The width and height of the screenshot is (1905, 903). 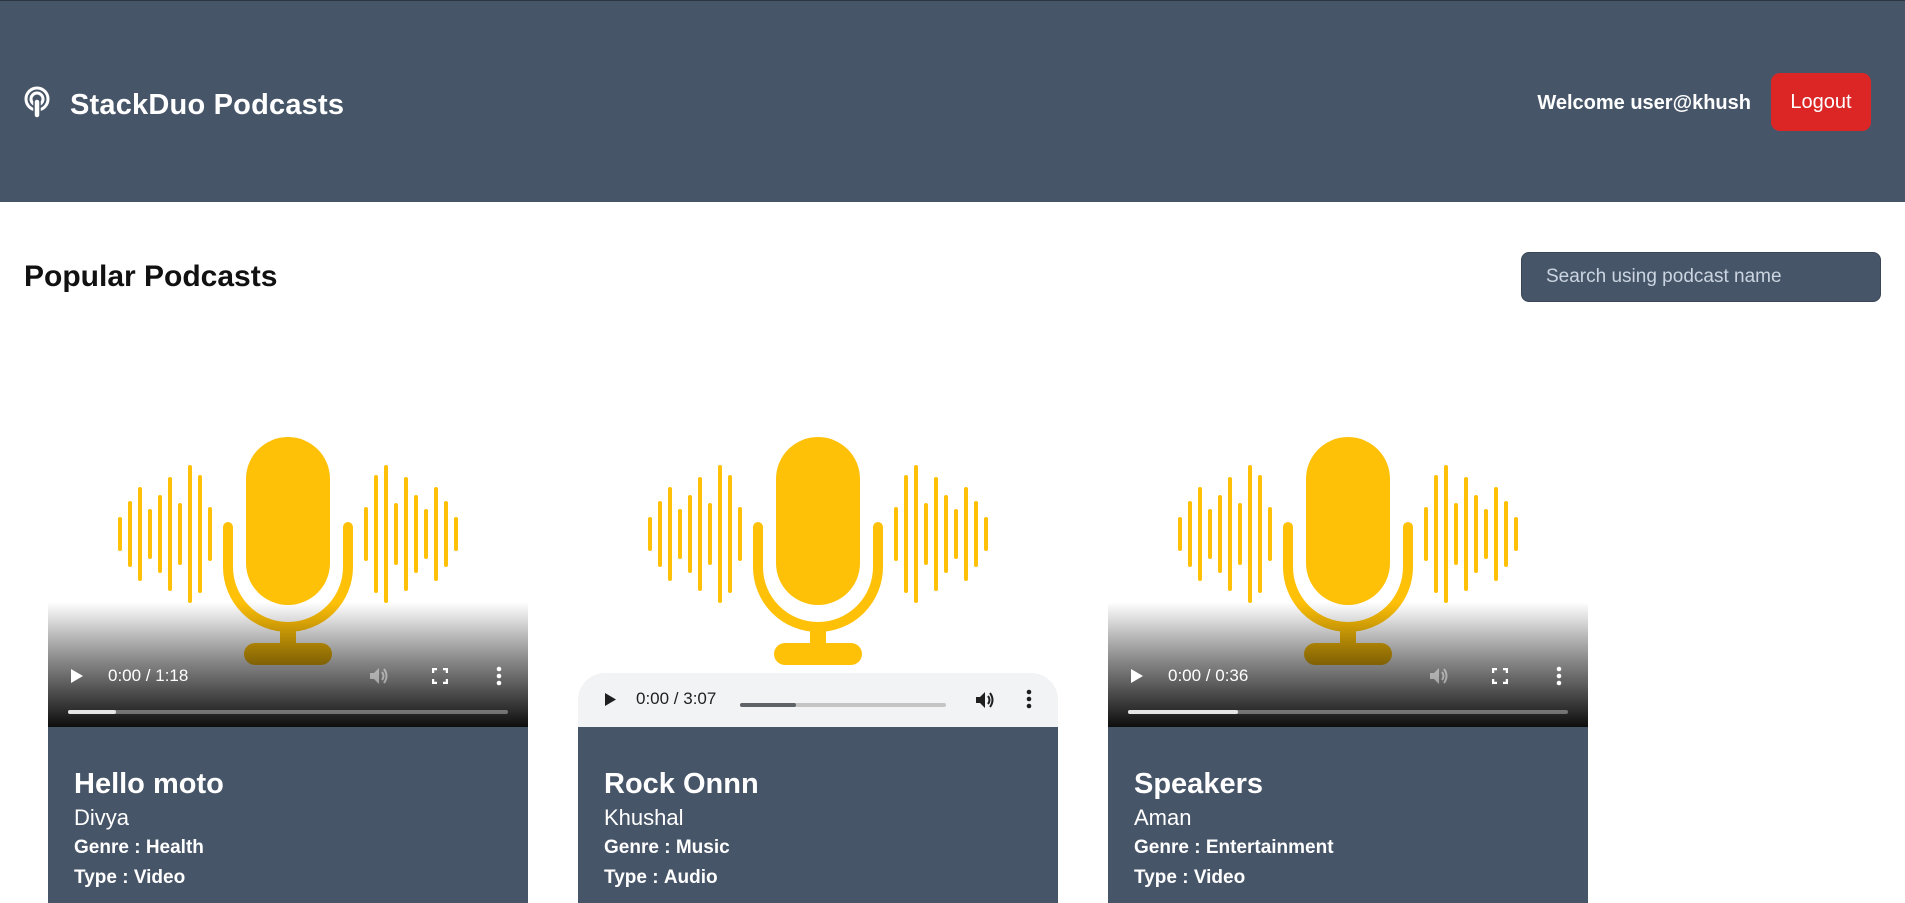 What do you see at coordinates (102, 817) in the screenshot?
I see `podcast-author: Divya` at bounding box center [102, 817].